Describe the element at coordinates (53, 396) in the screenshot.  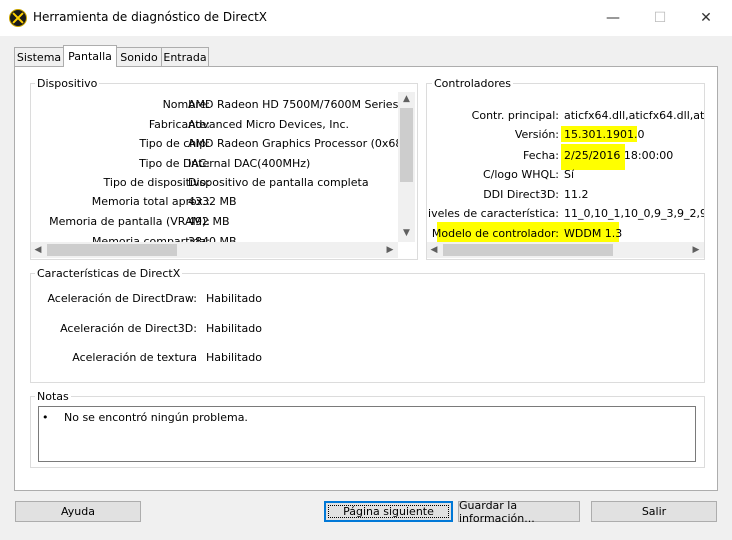
I see `notes-group-label: Notas` at that location.